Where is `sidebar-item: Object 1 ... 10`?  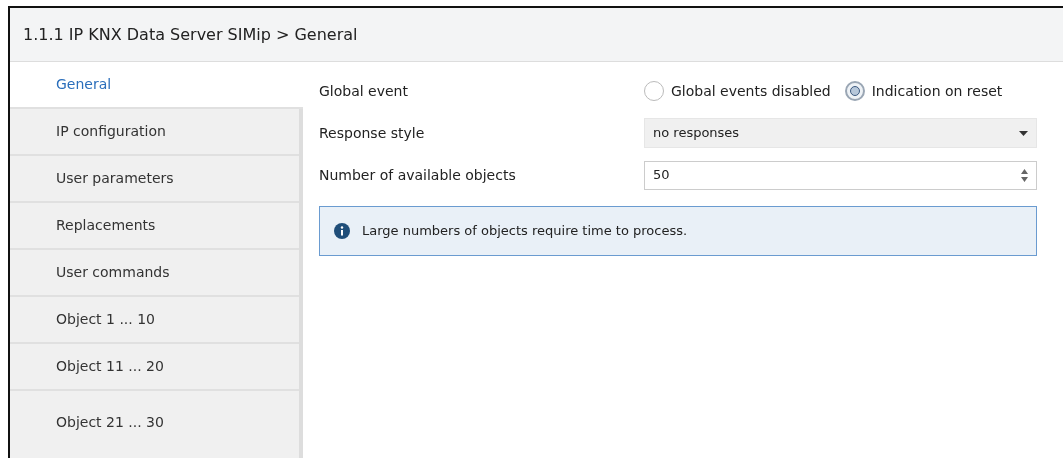
sidebar-item: Object 1 ... 10 is located at coordinates (154, 320).